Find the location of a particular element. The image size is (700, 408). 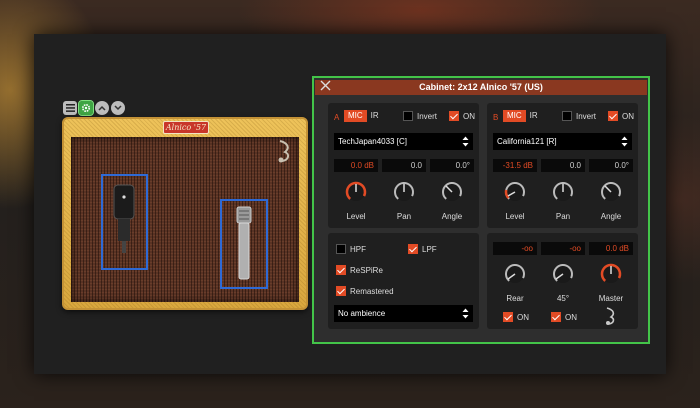

master-value: 0.0 dB is located at coordinates (611, 248).